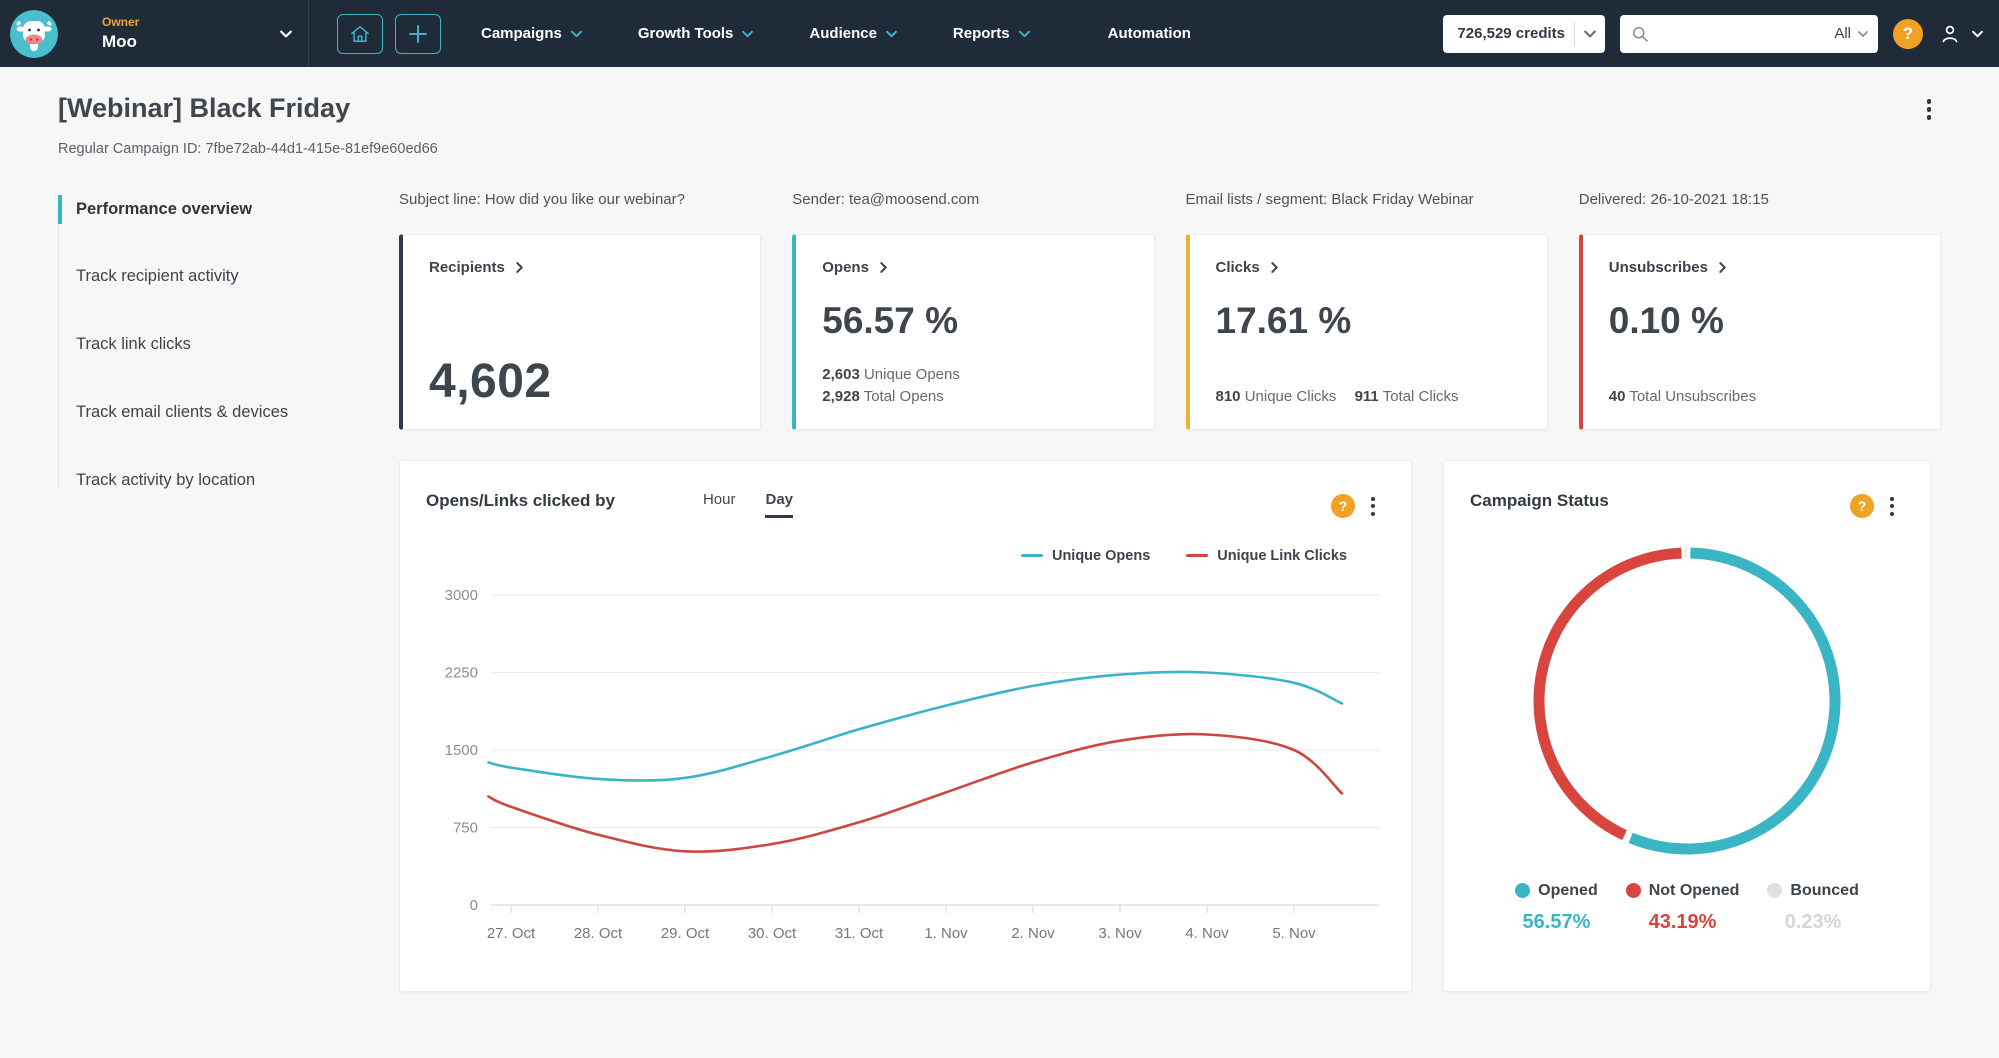 The image size is (1999, 1058). I want to click on unsubscribes-card-link: Unsubscribes, so click(1761, 267).